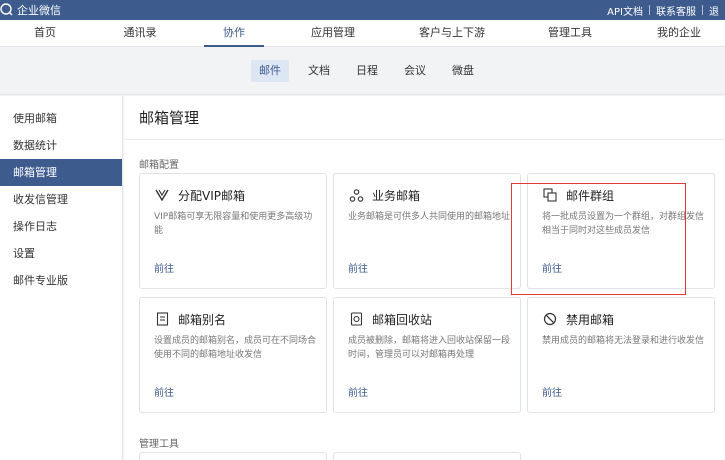 This screenshot has width=725, height=460. Describe the element at coordinates (61, 172) in the screenshot. I see `sidebar-item-mailbox-management: 邮箱管理` at that location.